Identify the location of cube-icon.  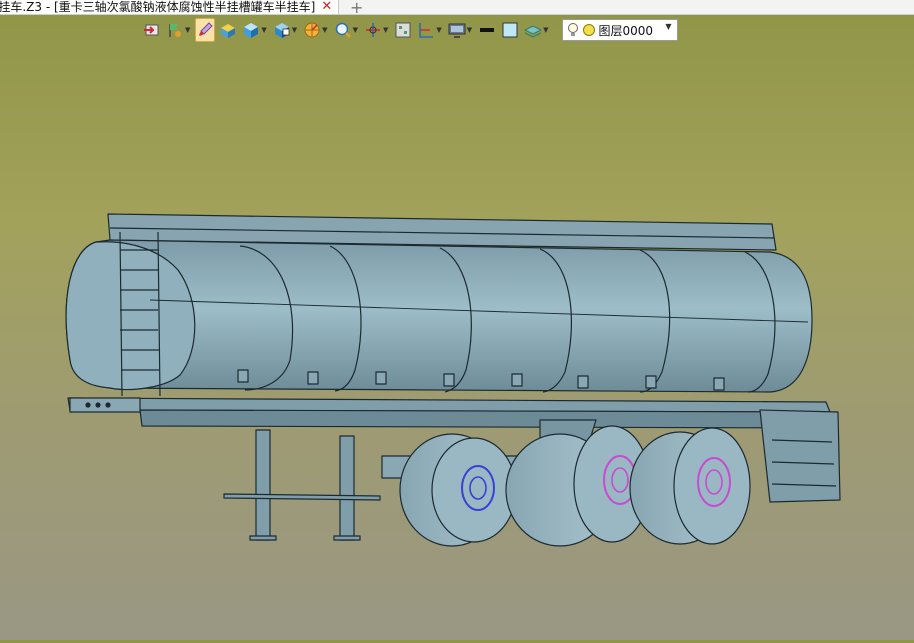
(251, 30).